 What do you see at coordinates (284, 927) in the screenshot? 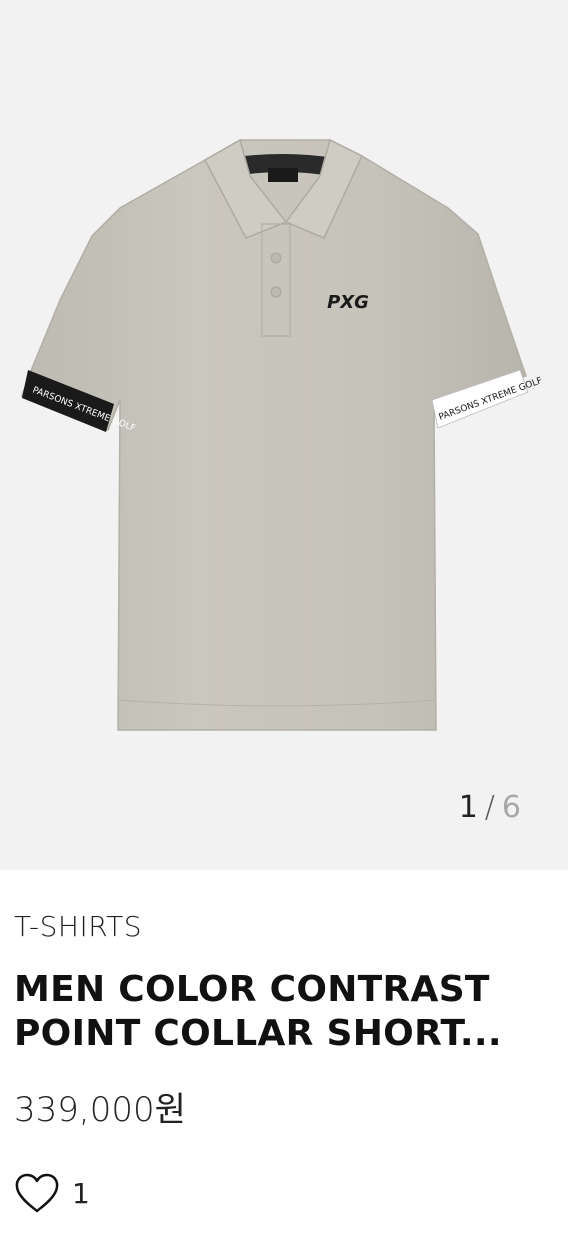
I see `product-category: T-SHIRTS` at bounding box center [284, 927].